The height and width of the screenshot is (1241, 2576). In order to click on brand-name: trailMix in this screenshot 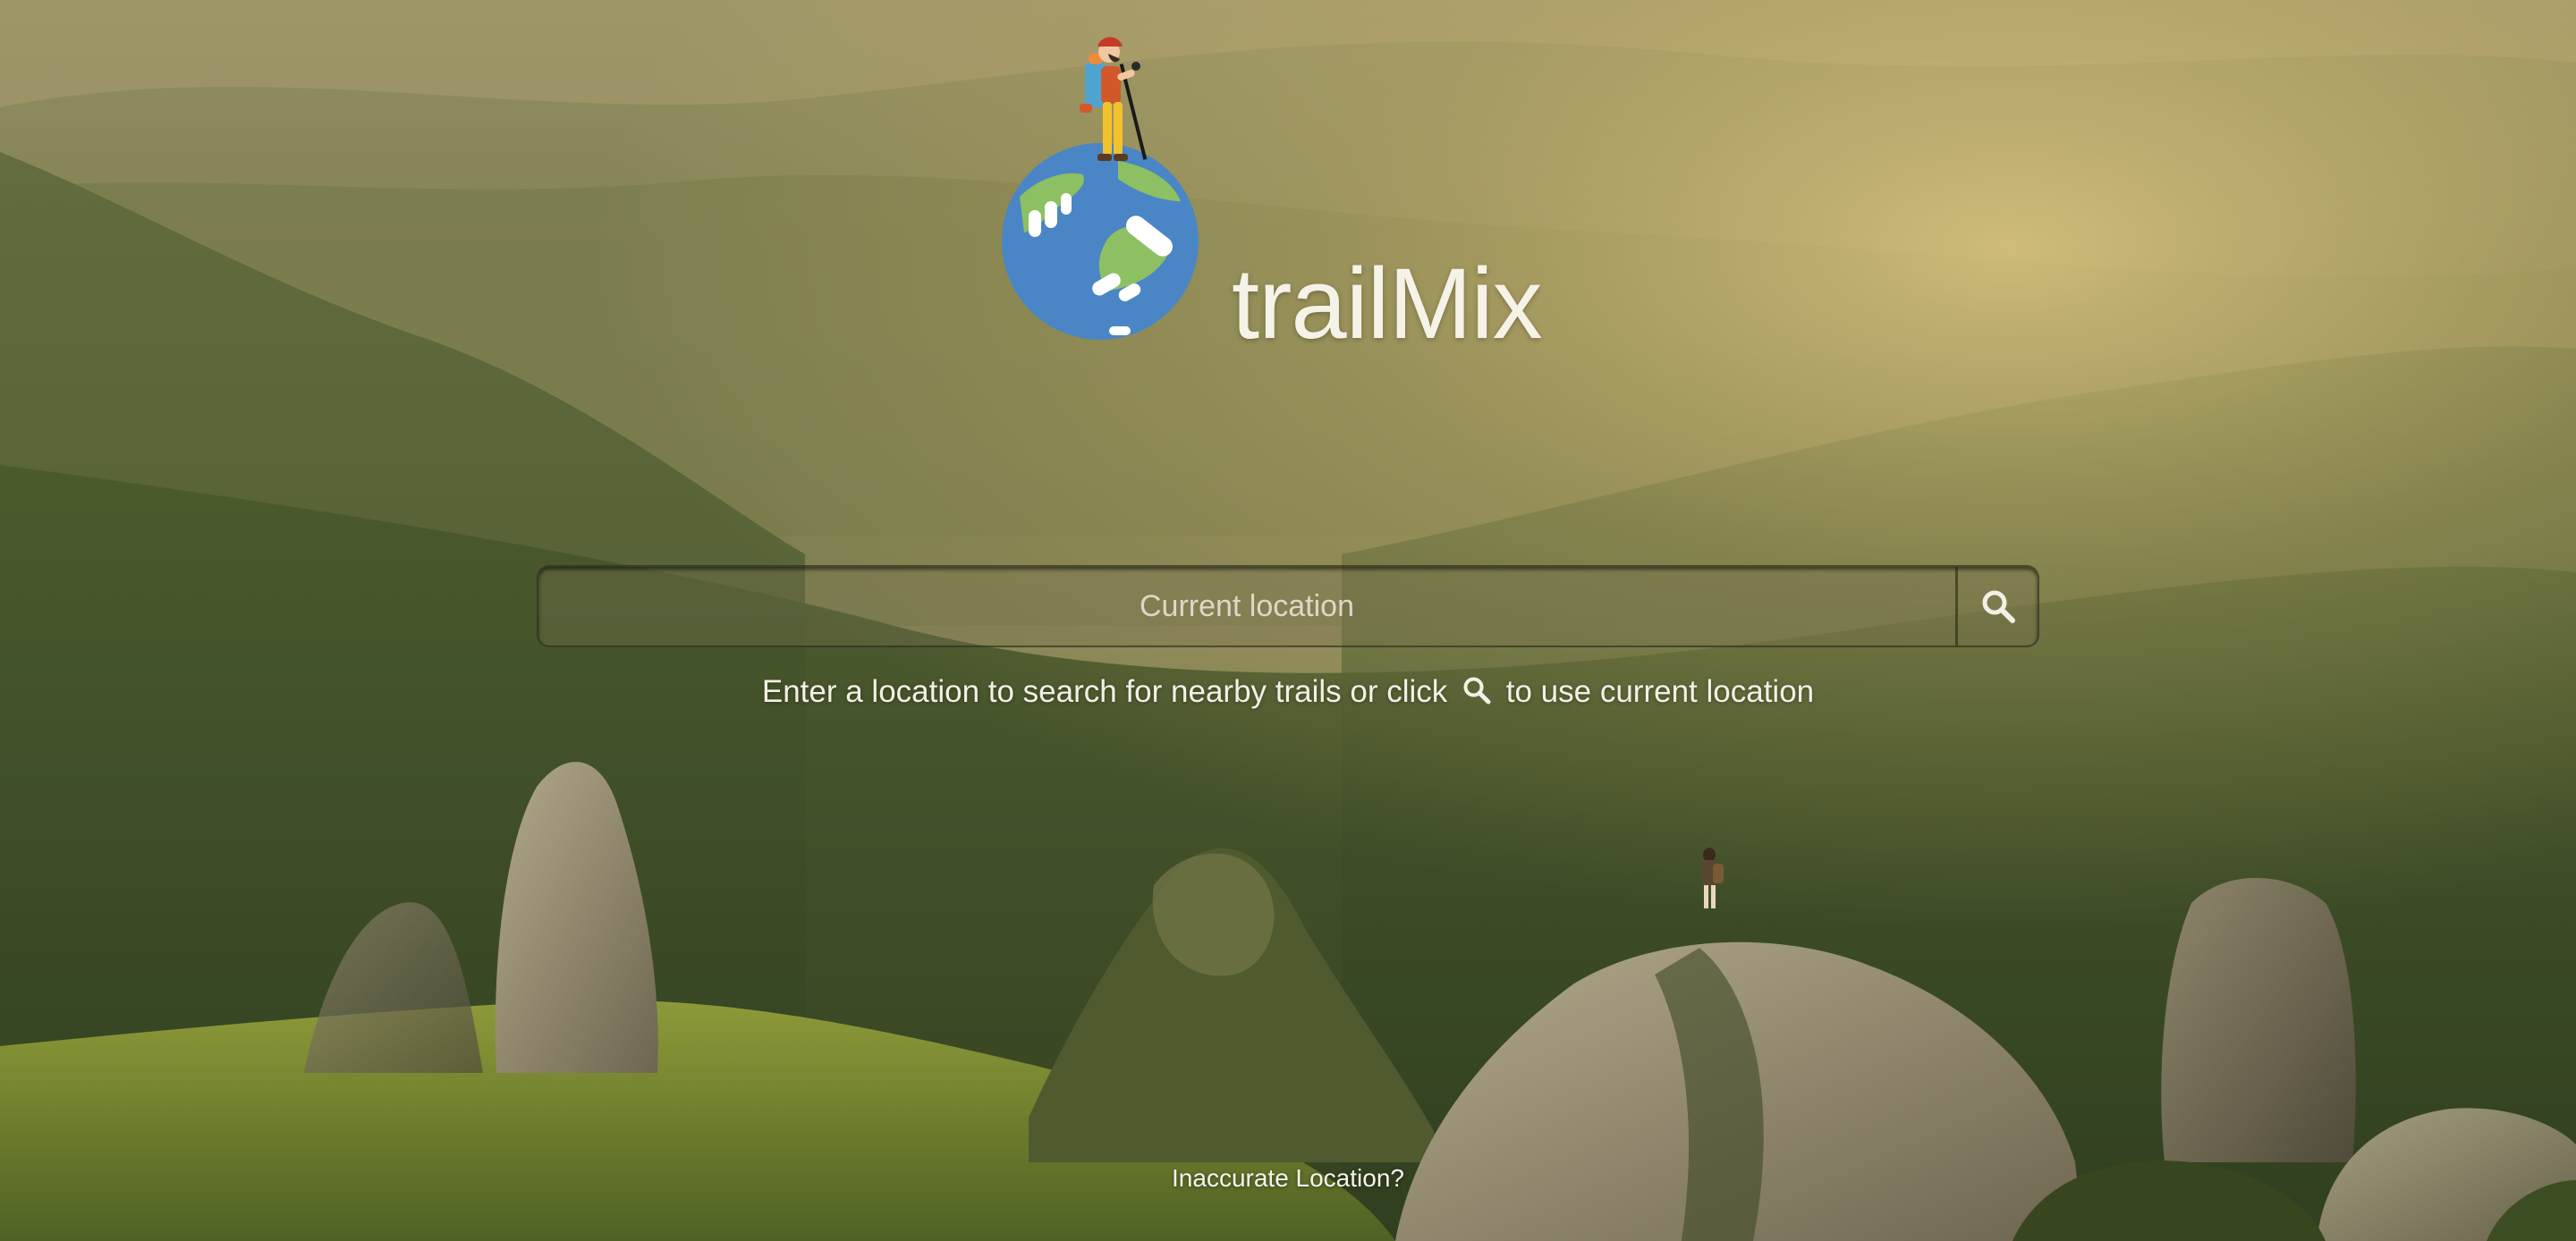, I will do `click(1387, 303)`.